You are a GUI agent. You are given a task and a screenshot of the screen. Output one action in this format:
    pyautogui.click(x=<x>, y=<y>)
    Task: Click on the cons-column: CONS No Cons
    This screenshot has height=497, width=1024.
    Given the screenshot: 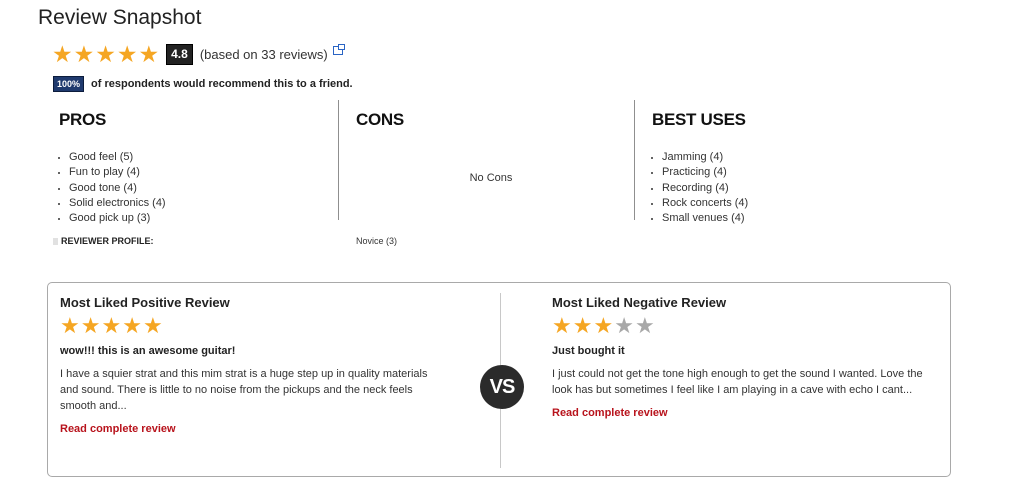 What is the action you would take?
    pyautogui.click(x=491, y=160)
    